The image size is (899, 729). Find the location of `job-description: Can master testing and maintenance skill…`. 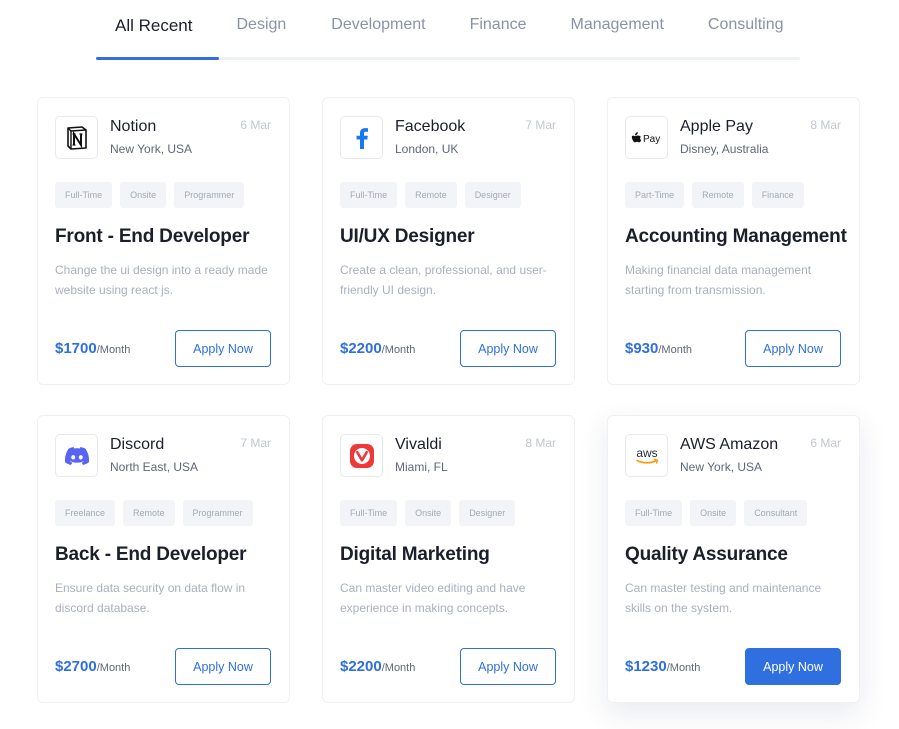

job-description: Can master testing and maintenance skill… is located at coordinates (723, 598).